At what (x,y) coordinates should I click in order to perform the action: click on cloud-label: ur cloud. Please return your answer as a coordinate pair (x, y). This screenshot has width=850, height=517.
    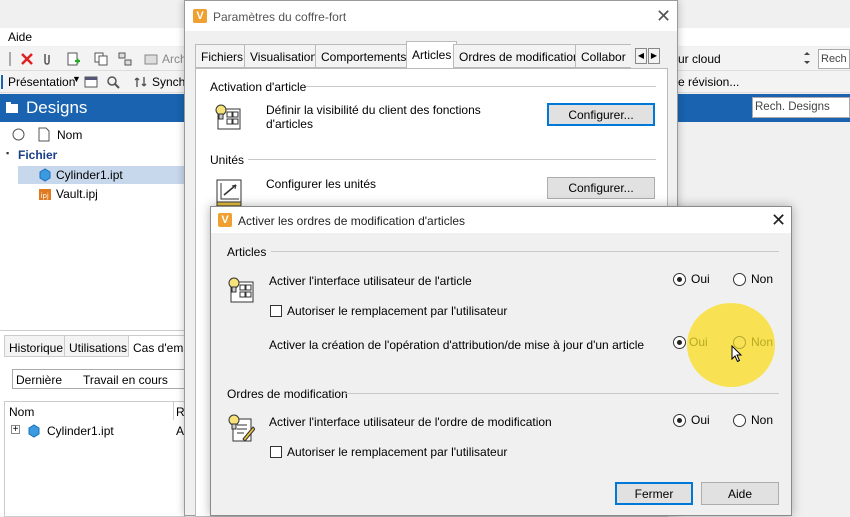
    Looking at the image, I should click on (699, 59).